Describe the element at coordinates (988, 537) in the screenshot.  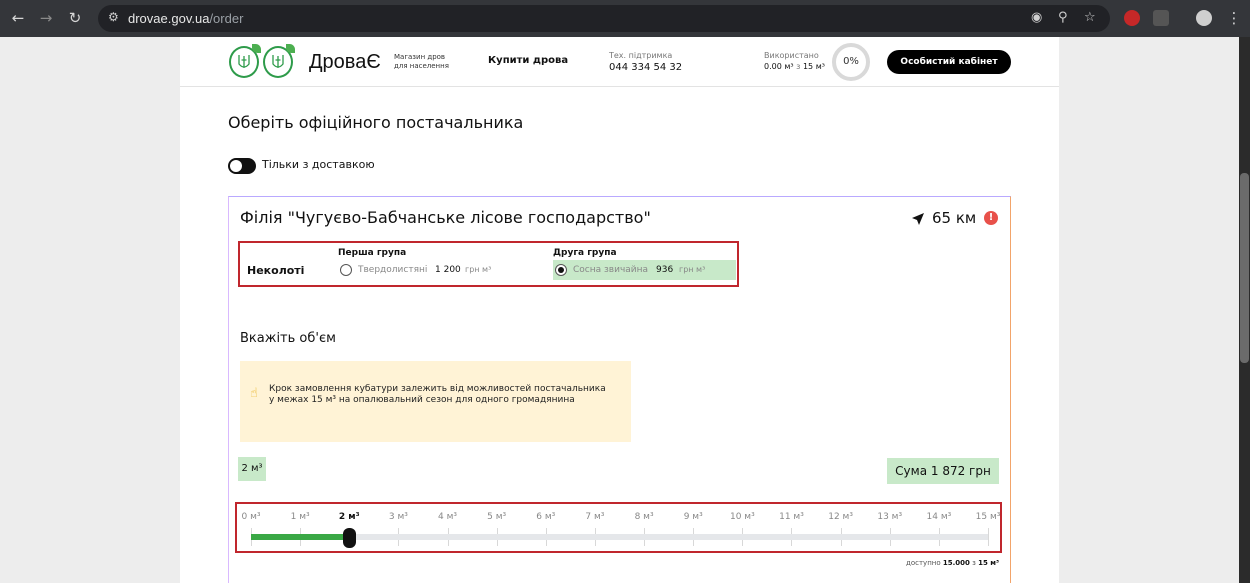
I see `slider-tick-mark` at that location.